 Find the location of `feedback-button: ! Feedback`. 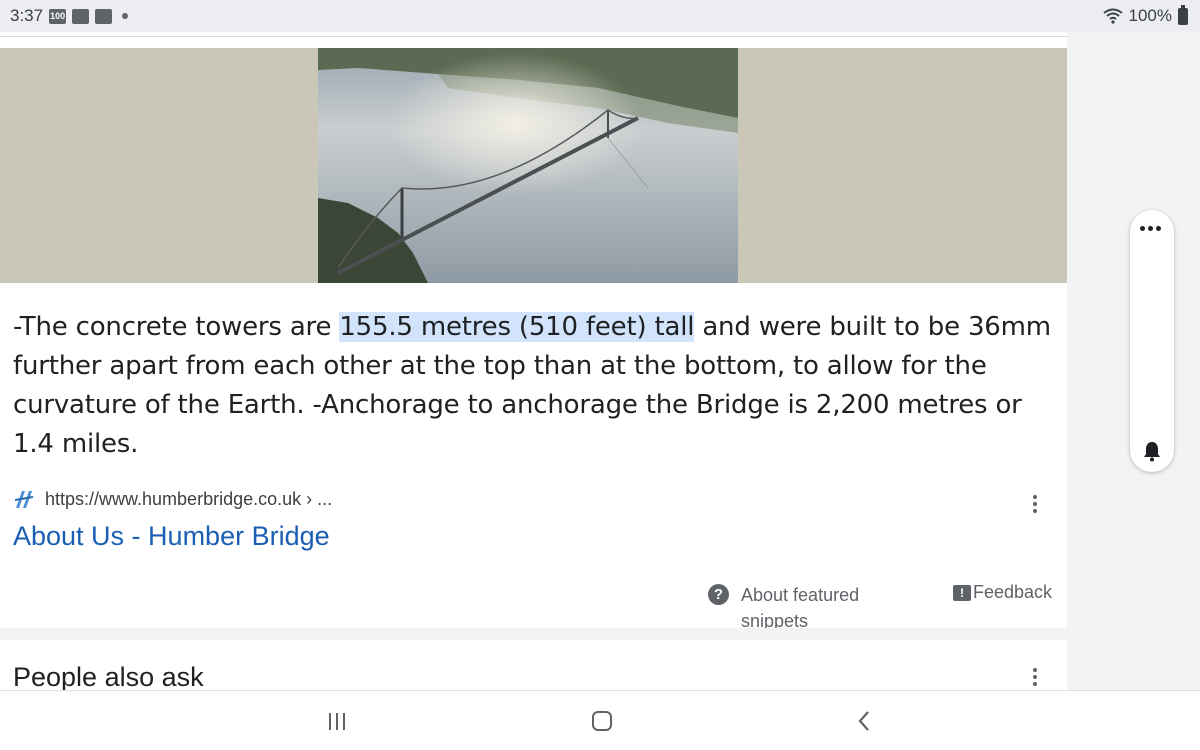

feedback-button: ! Feedback is located at coordinates (1002, 592).